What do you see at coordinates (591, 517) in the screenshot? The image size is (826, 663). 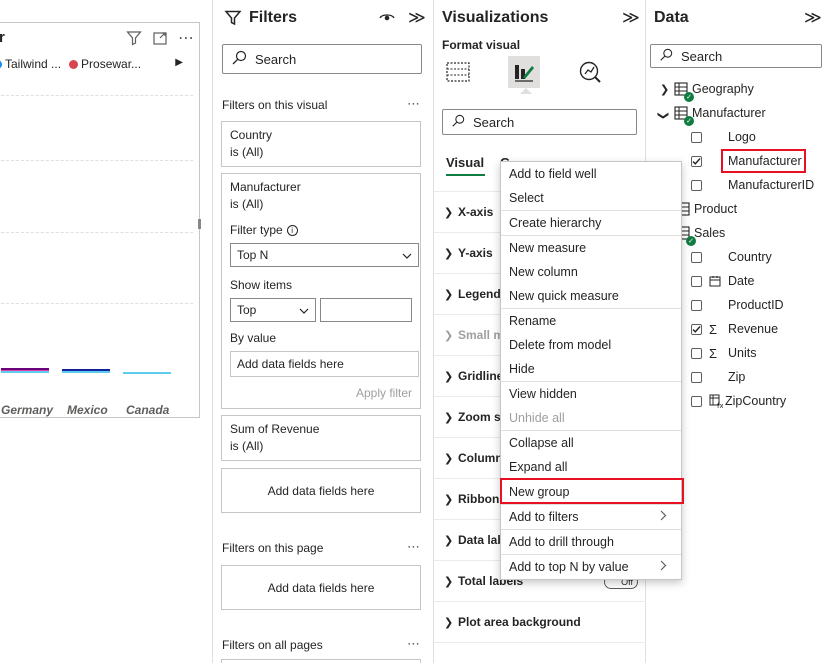 I see `menu-item-add-to-filters: Add to filters` at bounding box center [591, 517].